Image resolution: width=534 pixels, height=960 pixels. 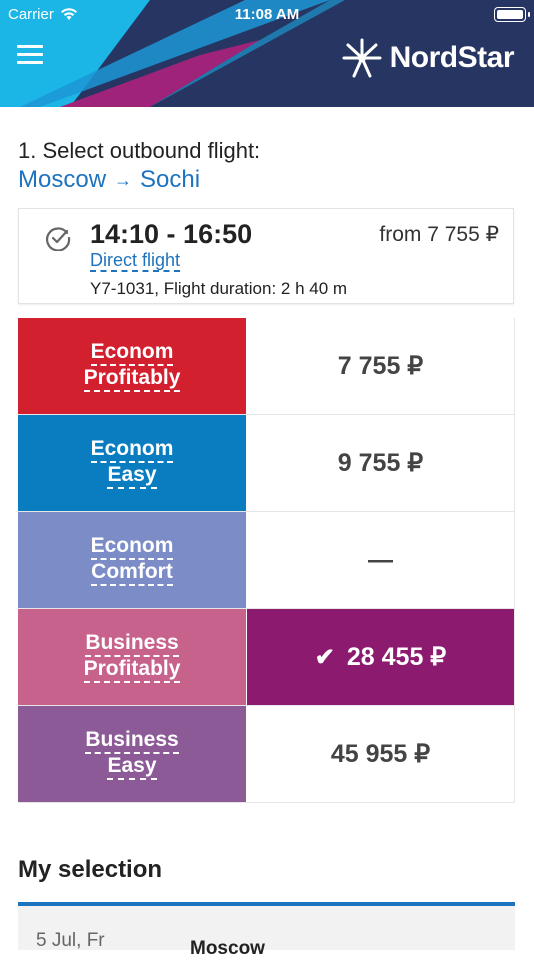 I want to click on flight-info: Y7-1031, Flight duration: 2 h 40 m, so click(x=219, y=288).